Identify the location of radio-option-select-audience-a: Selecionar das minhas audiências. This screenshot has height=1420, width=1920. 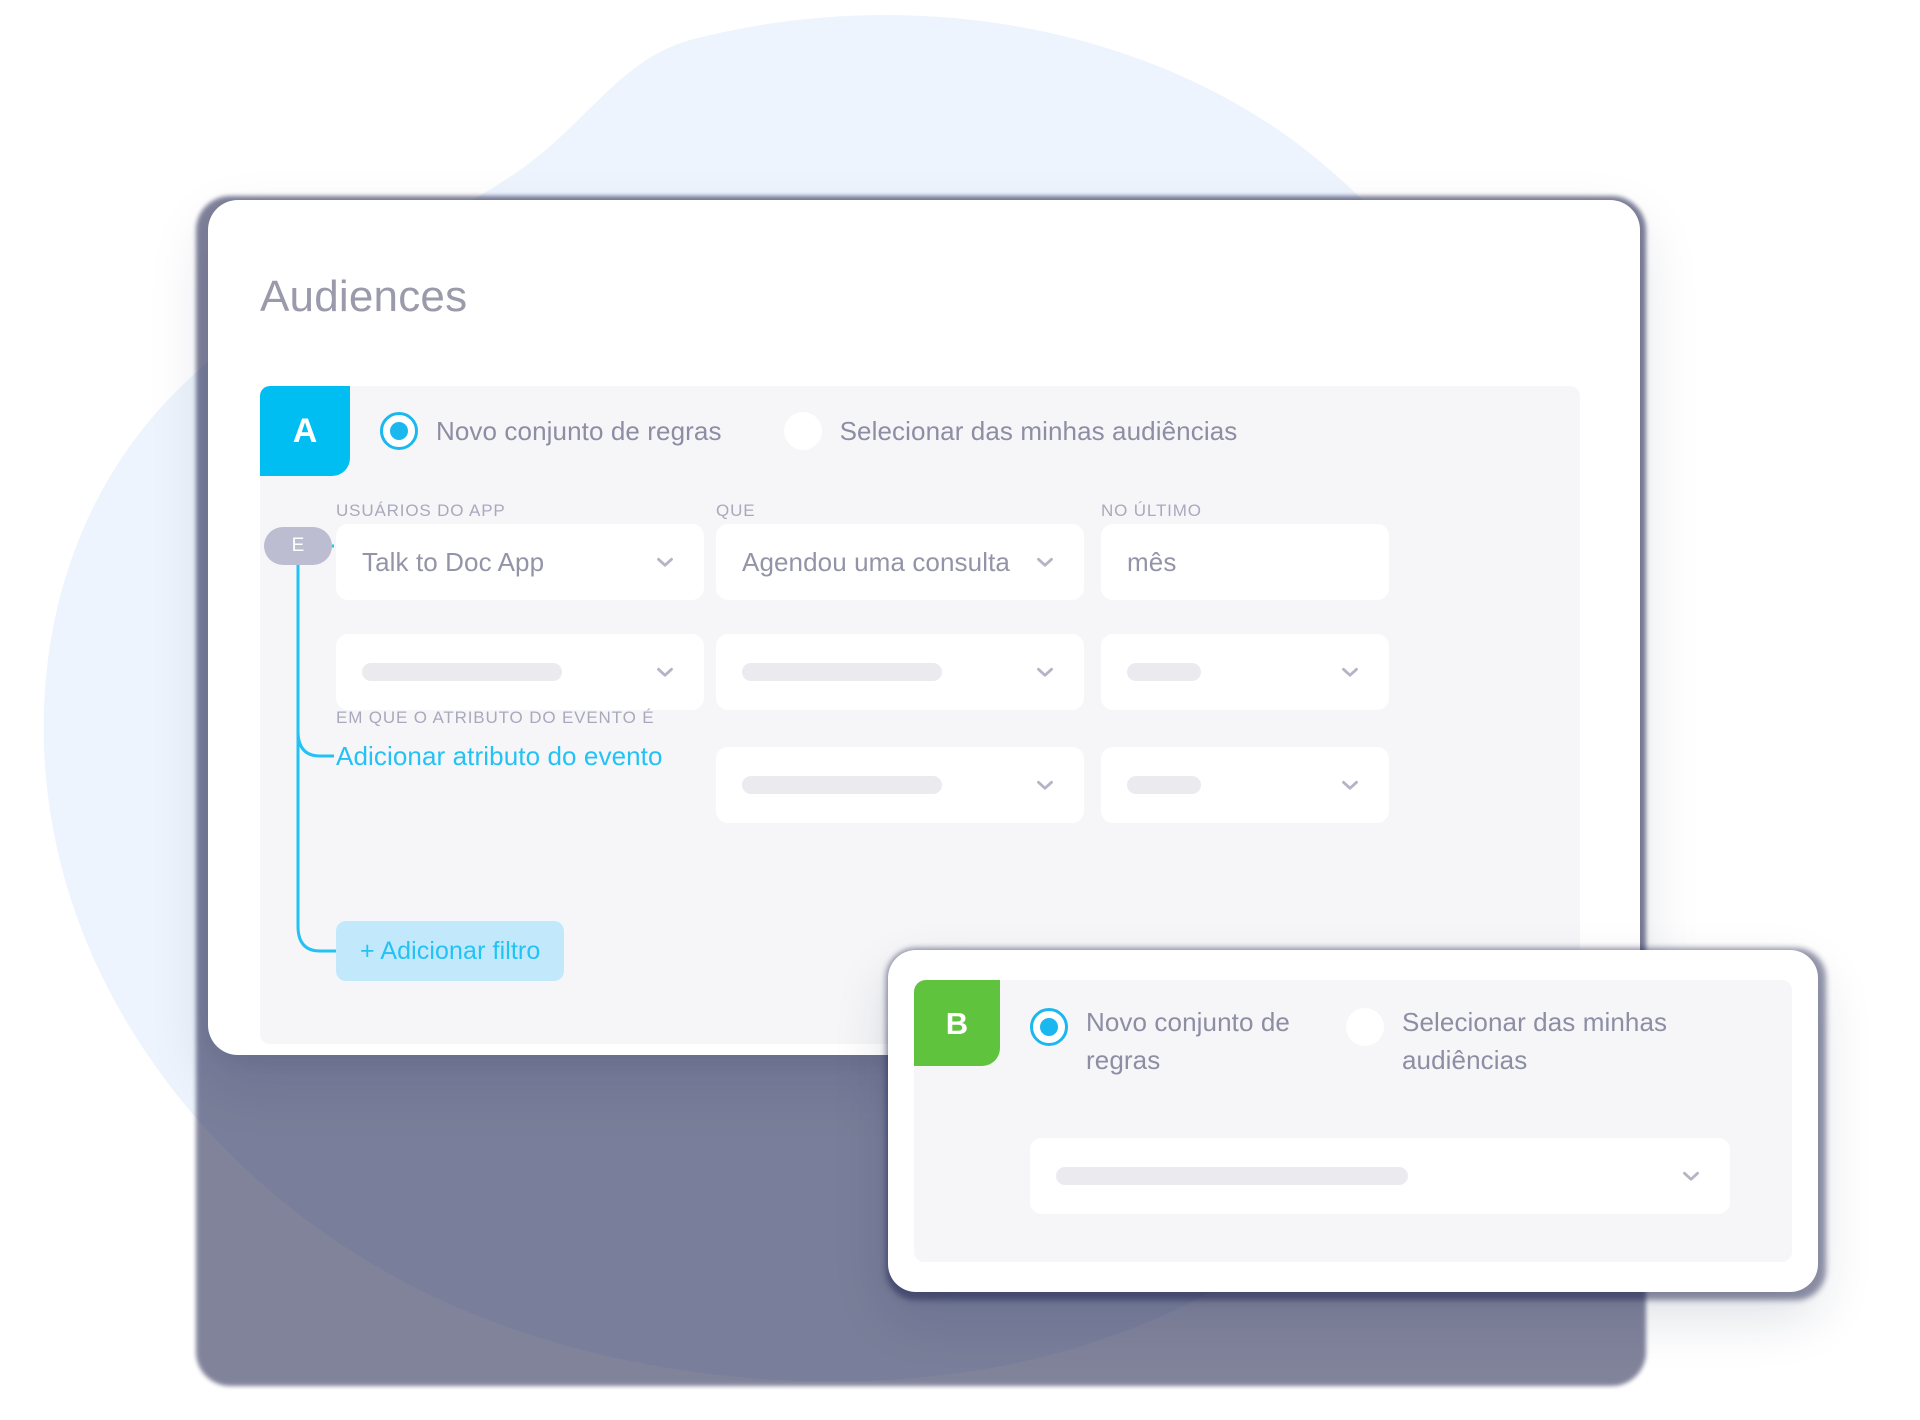
(1010, 431).